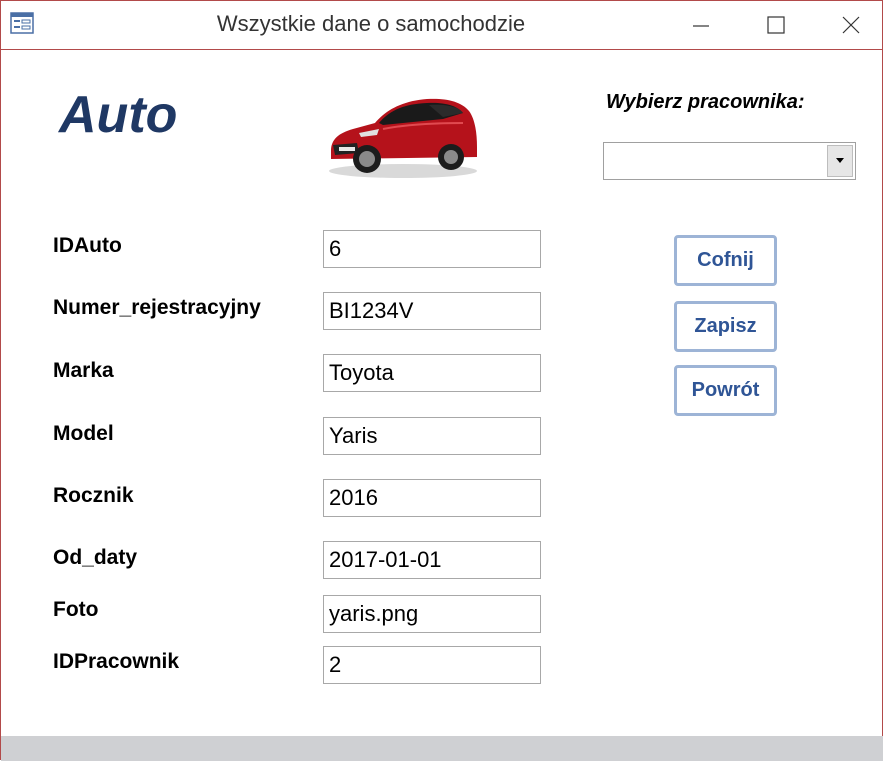 This screenshot has width=883, height=761. What do you see at coordinates (432, 665) in the screenshot?
I see `idpracownik-input: 2` at bounding box center [432, 665].